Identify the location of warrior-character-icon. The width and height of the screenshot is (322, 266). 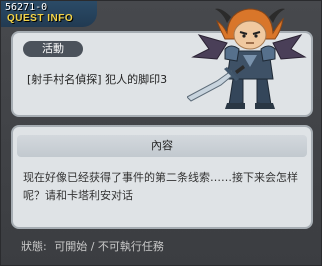
(247, 58).